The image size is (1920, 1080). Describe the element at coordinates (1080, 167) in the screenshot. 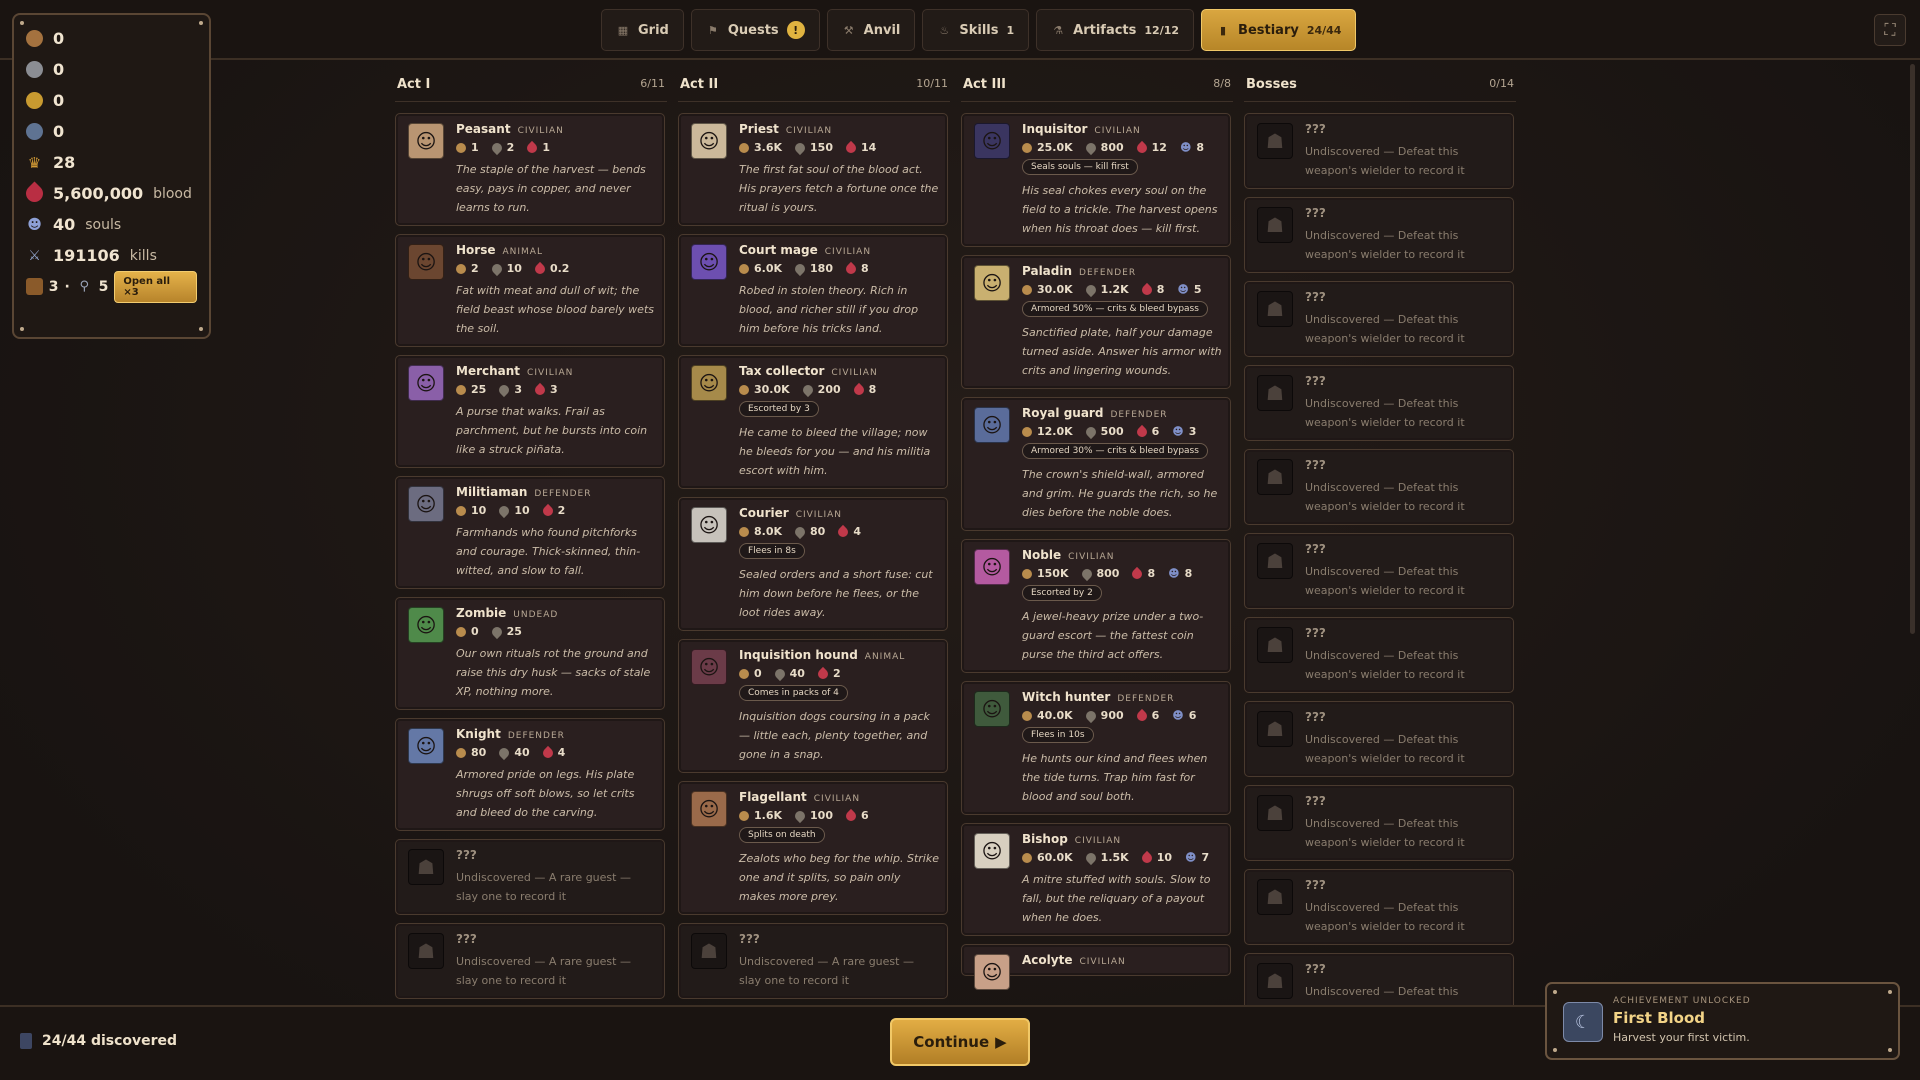

I see `trait-chip: Seals souls — kill first` at that location.